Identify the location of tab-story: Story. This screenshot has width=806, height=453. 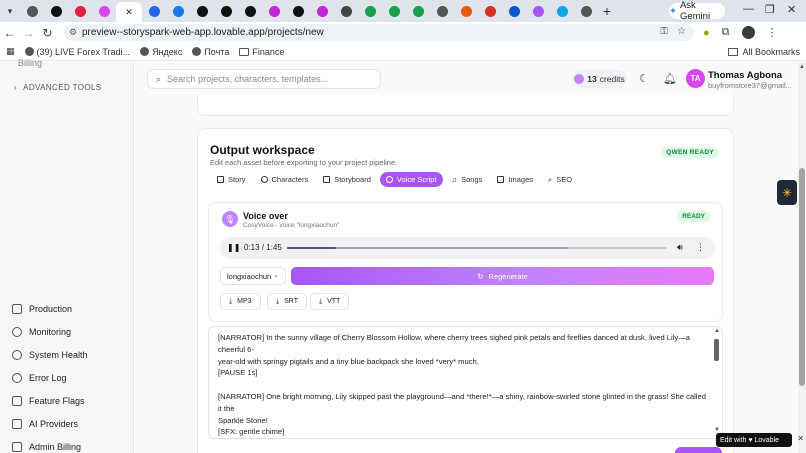
(231, 179).